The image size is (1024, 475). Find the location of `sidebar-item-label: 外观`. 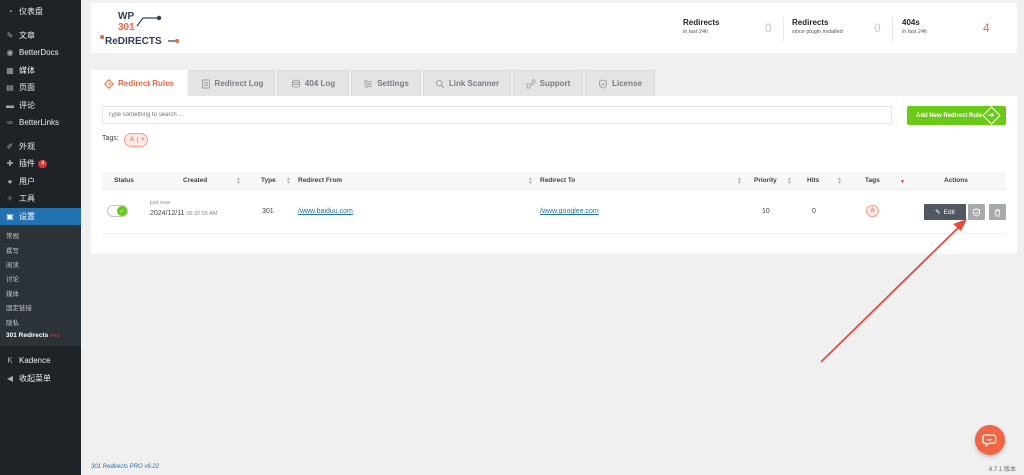

sidebar-item-label: 外观 is located at coordinates (27, 146).